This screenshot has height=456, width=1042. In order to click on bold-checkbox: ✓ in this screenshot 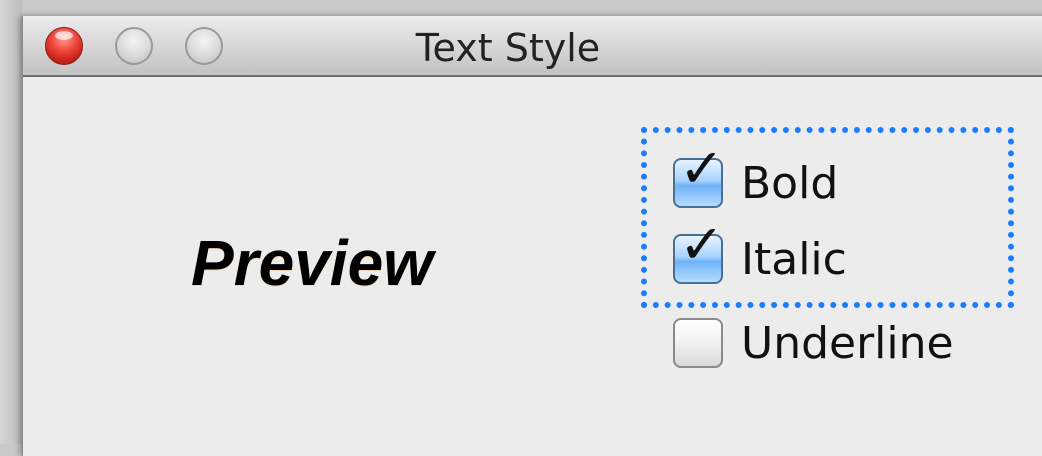, I will do `click(698, 175)`.